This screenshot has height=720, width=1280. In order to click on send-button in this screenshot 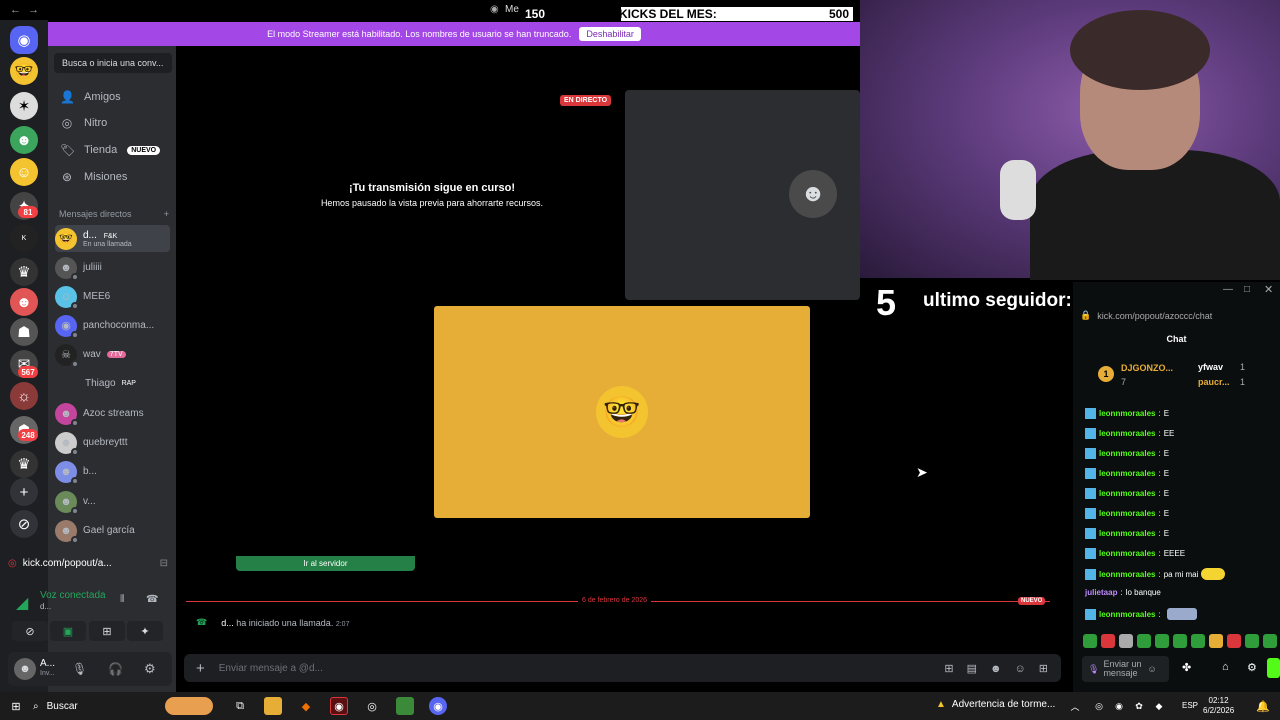, I will do `click(1273, 668)`.